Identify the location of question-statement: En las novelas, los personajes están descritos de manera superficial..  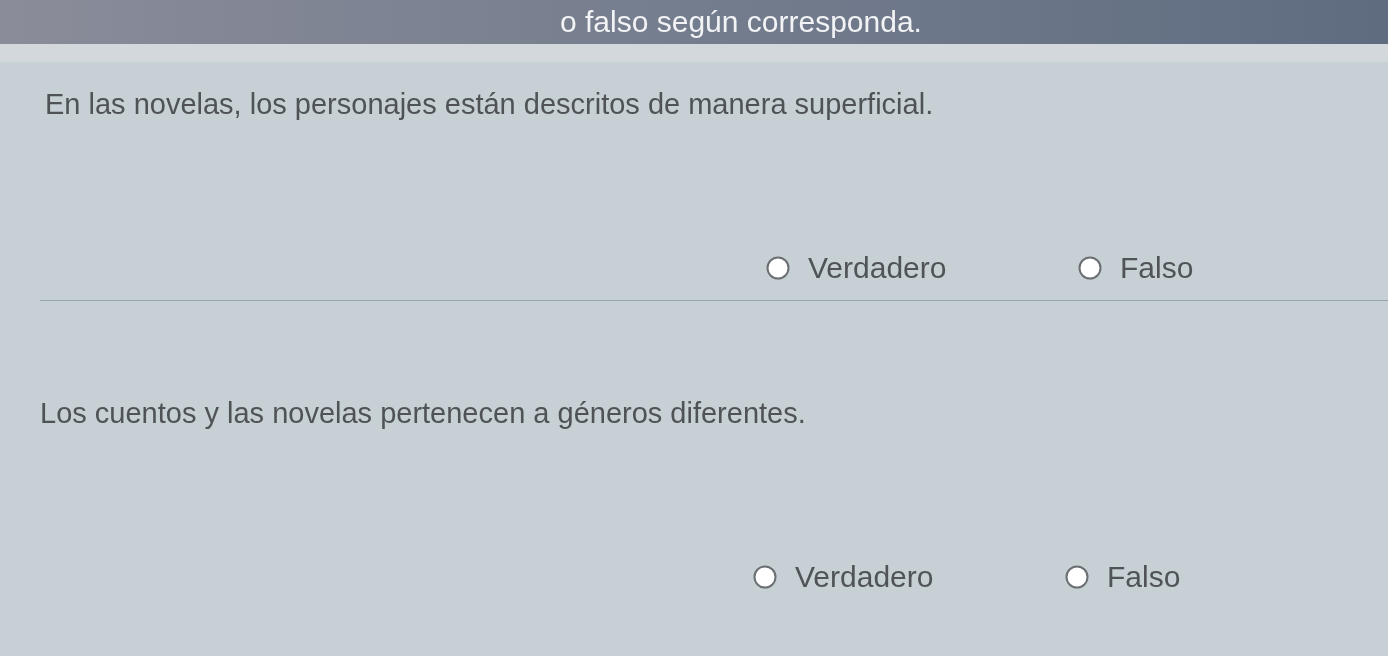
(490, 104).